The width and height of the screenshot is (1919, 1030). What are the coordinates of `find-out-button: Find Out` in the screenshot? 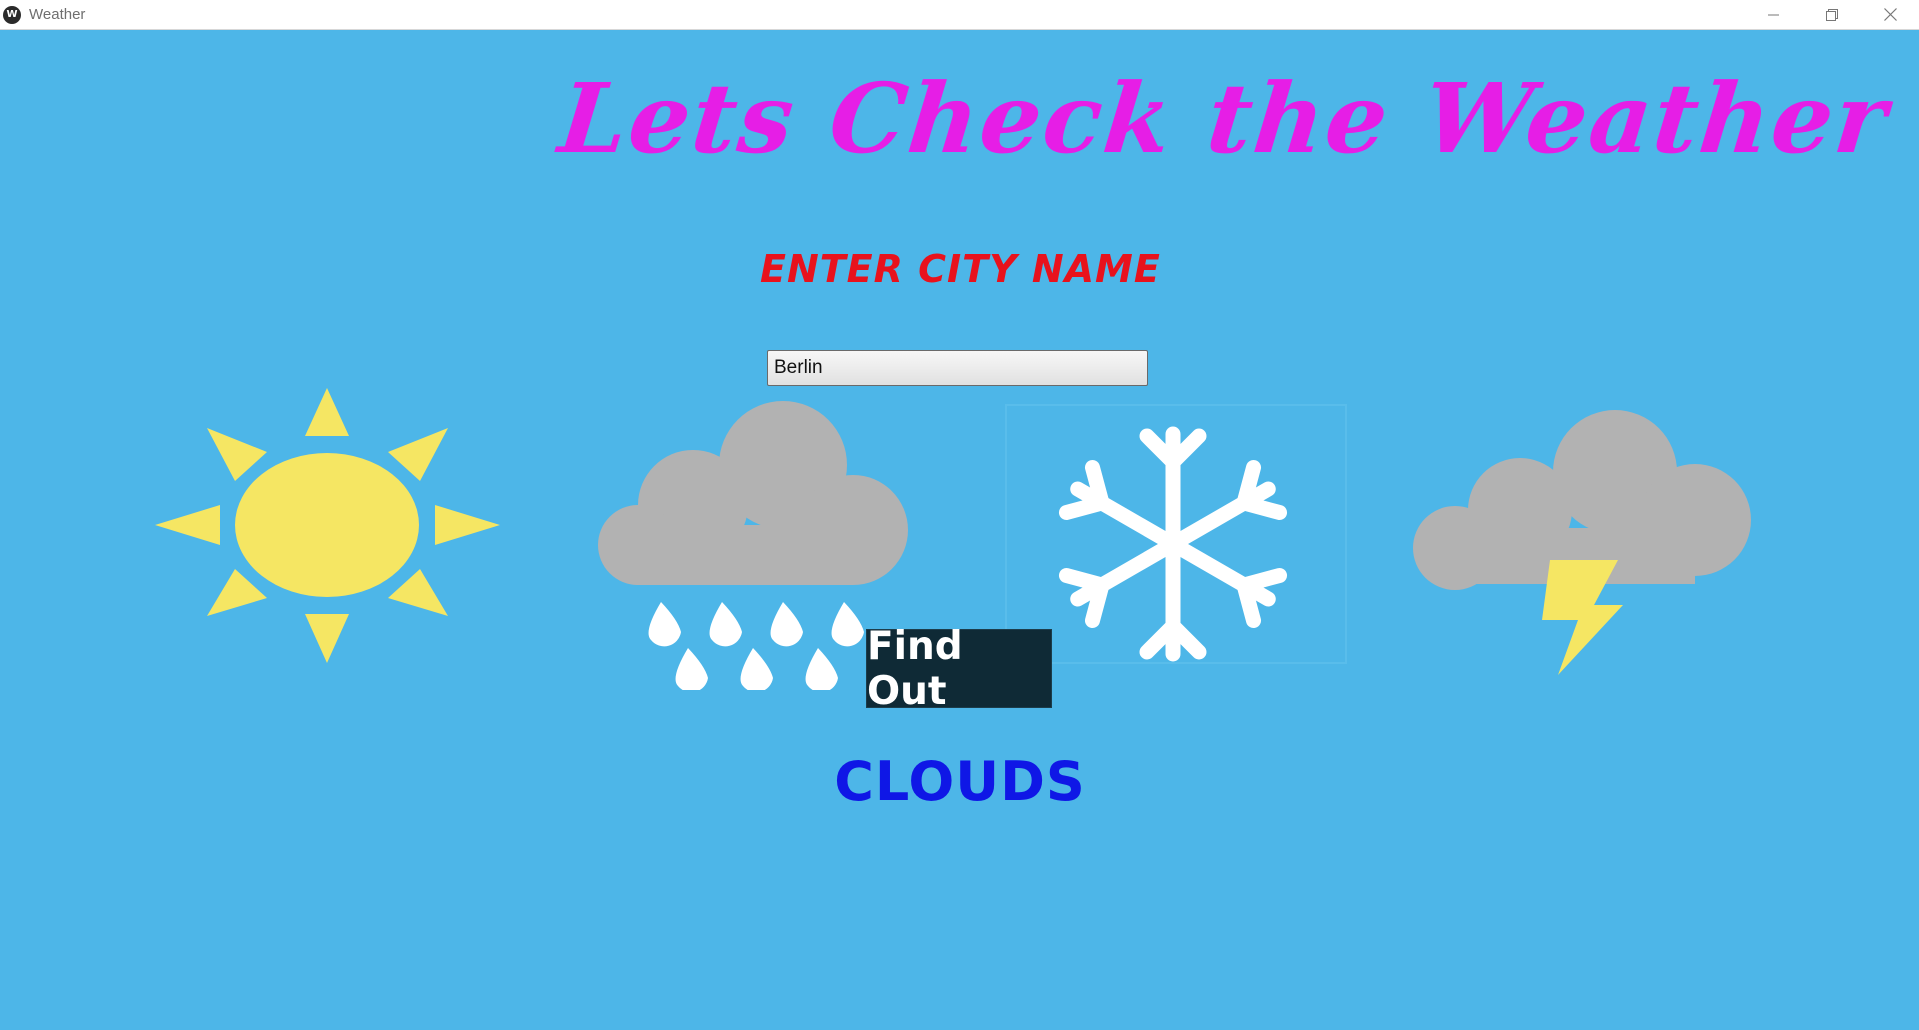 It's located at (959, 669).